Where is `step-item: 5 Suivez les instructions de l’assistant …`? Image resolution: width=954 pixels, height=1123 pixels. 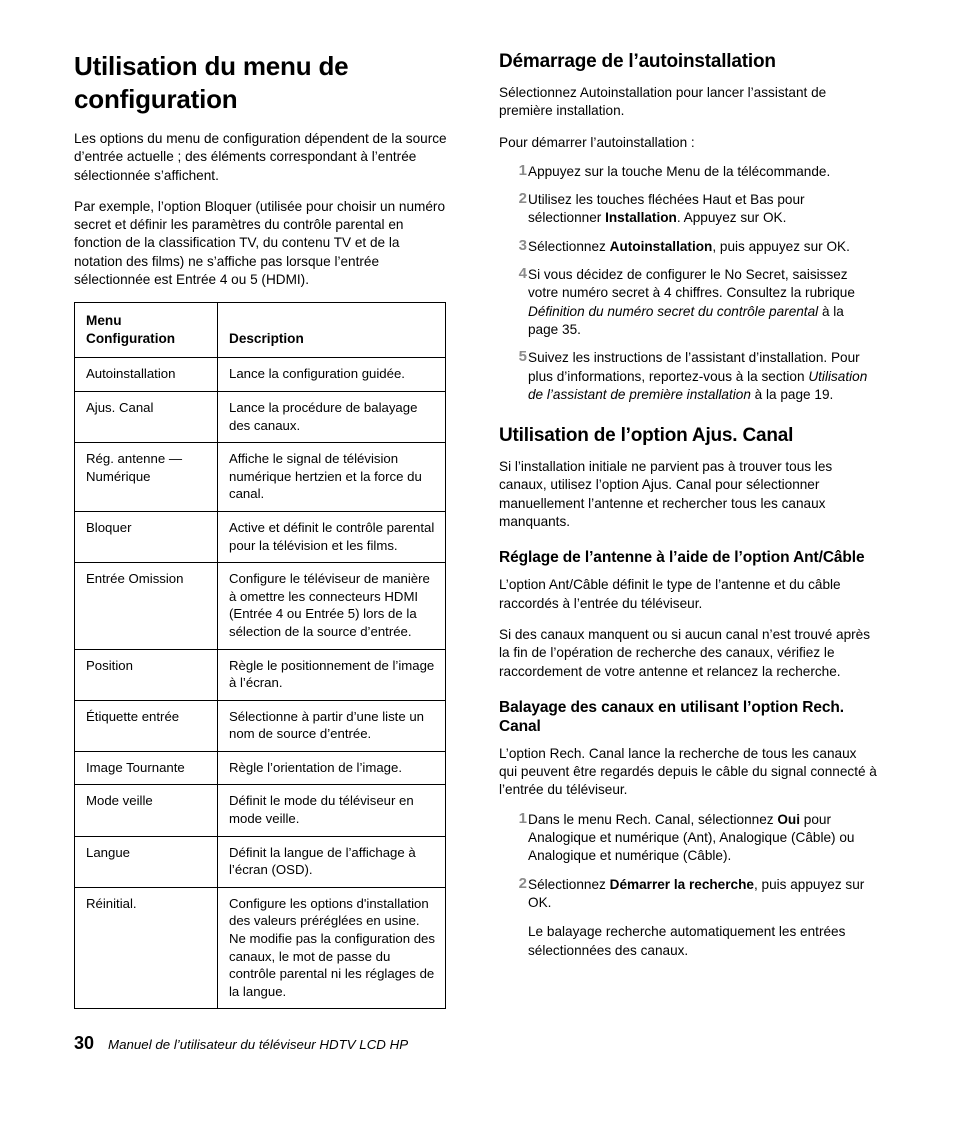 step-item: 5 Suivez les instructions de l’assistant … is located at coordinates (688, 376).